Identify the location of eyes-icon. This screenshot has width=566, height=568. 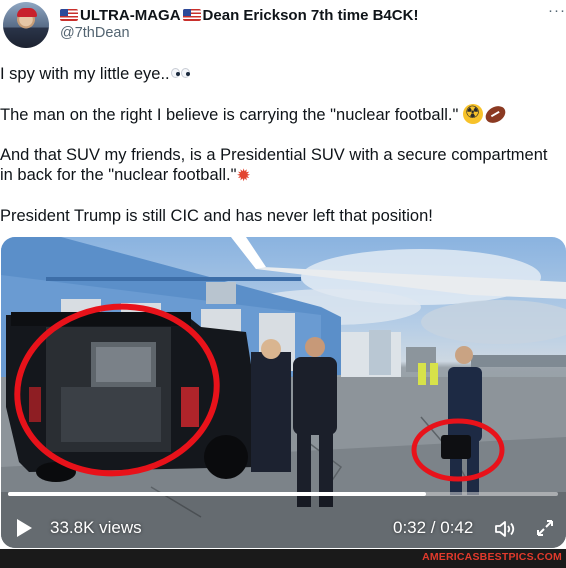
(181, 73).